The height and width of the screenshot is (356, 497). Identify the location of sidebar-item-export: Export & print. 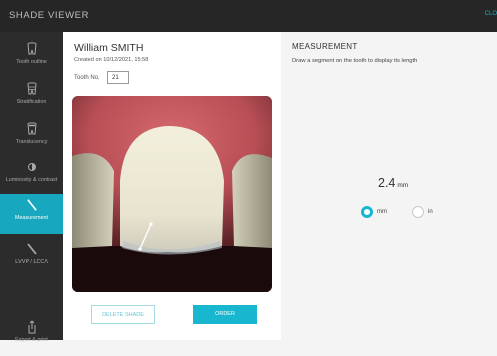
(31, 336).